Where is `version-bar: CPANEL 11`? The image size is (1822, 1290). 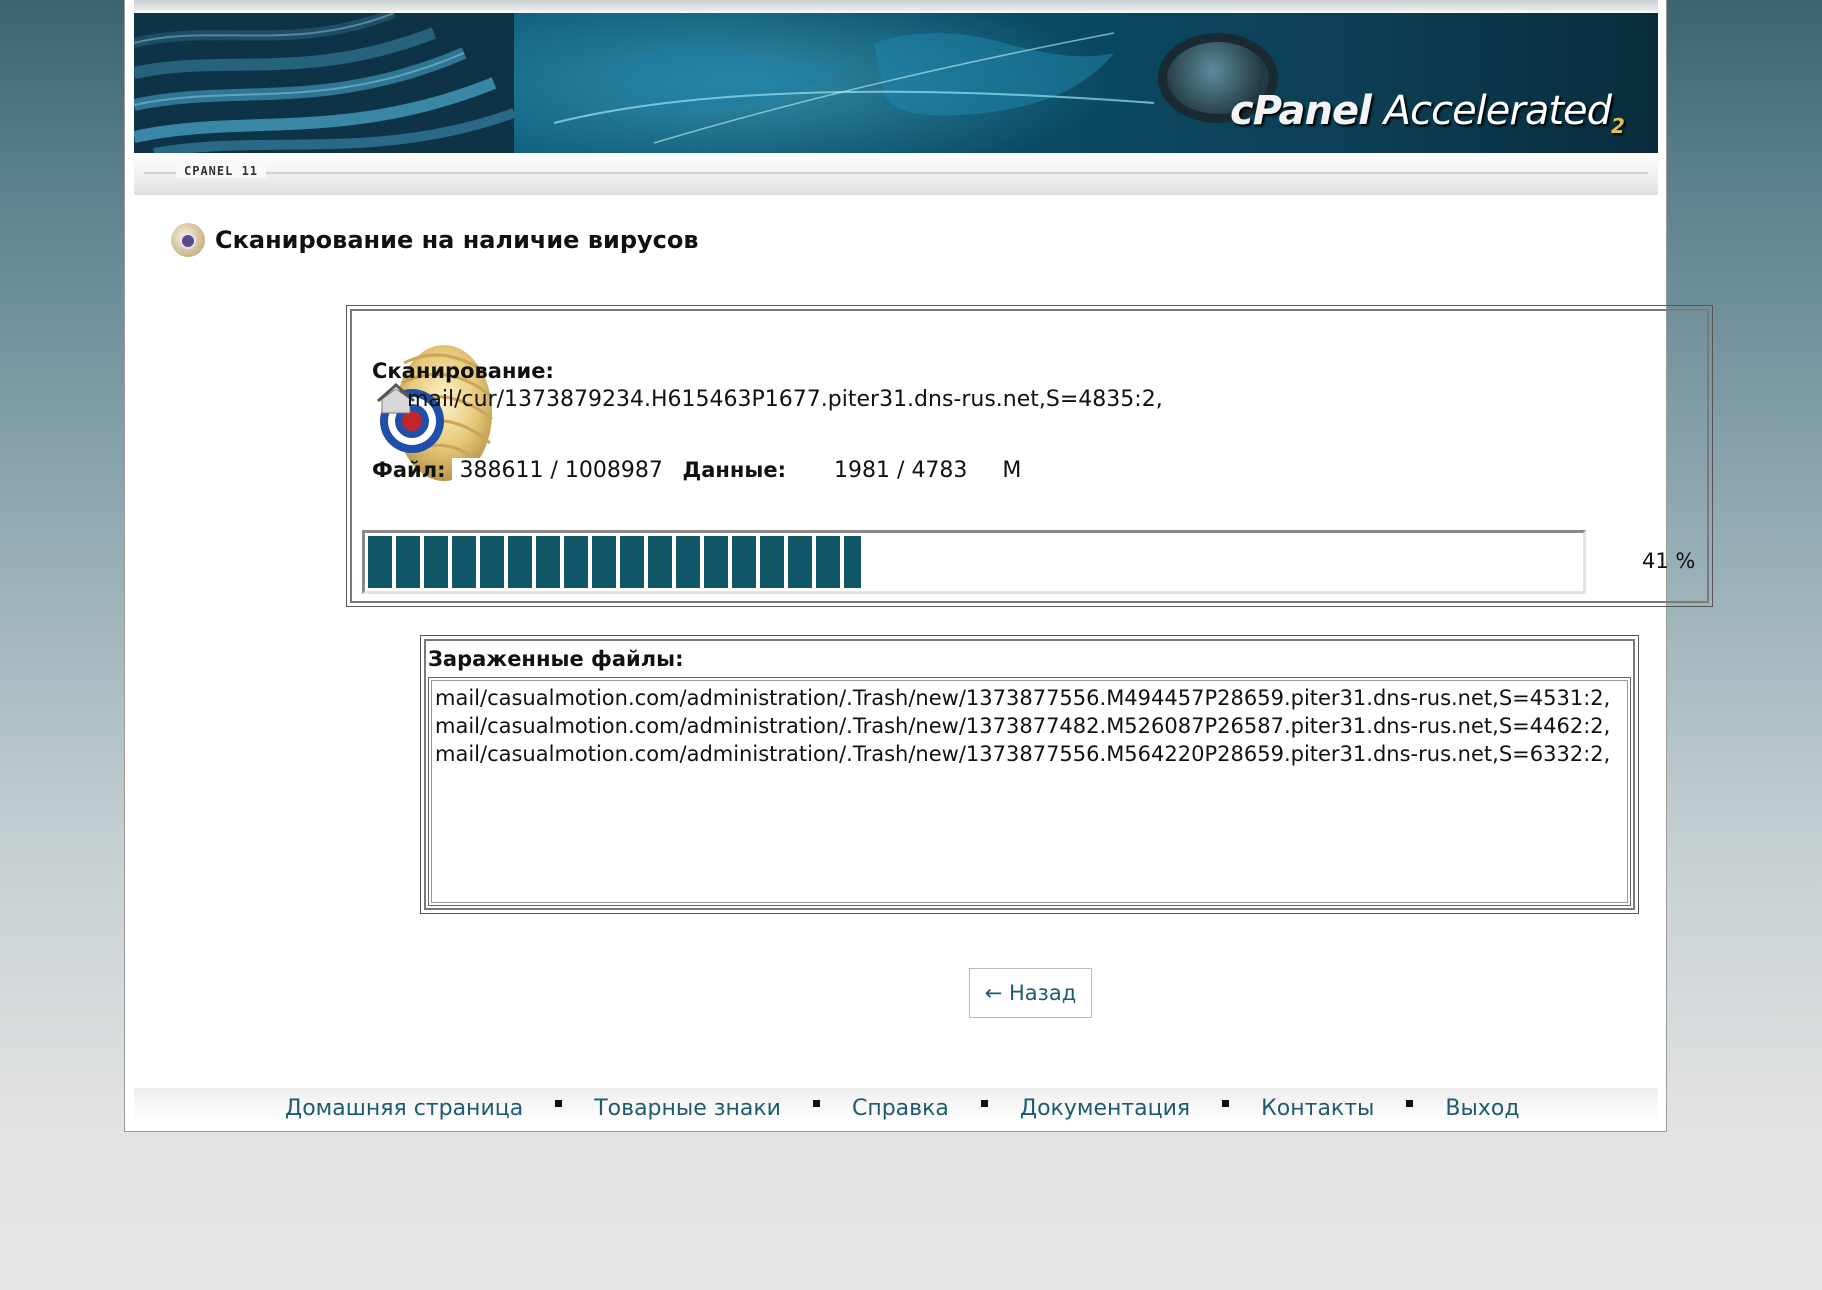
version-bar: CPANEL 11 is located at coordinates (896, 174).